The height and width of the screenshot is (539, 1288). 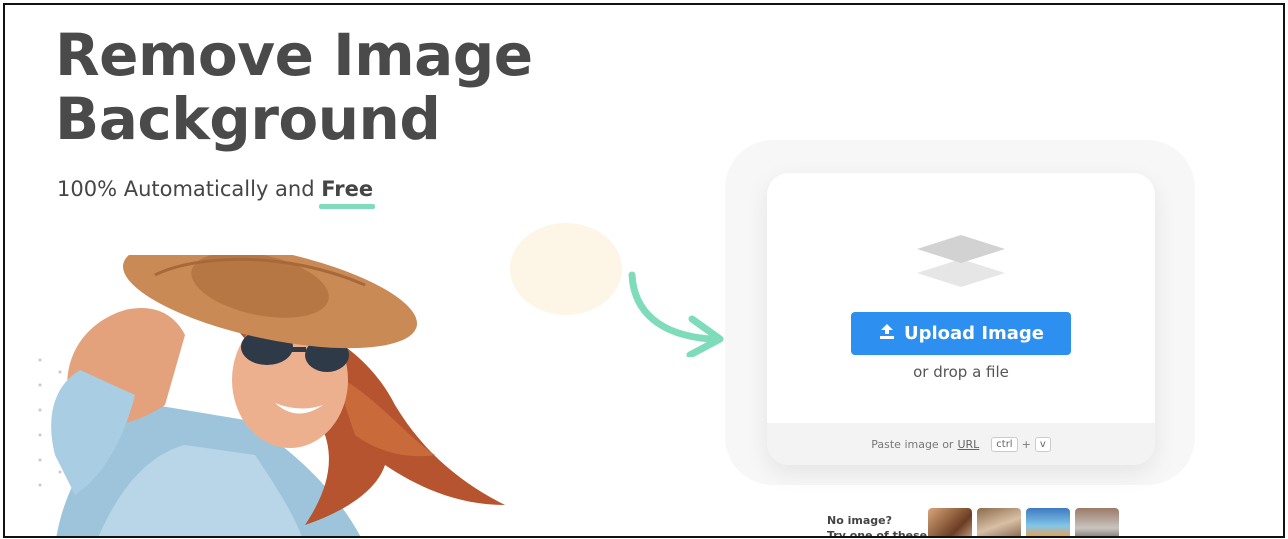 What do you see at coordinates (347, 193) in the screenshot?
I see `subtitle-highlight: Free` at bounding box center [347, 193].